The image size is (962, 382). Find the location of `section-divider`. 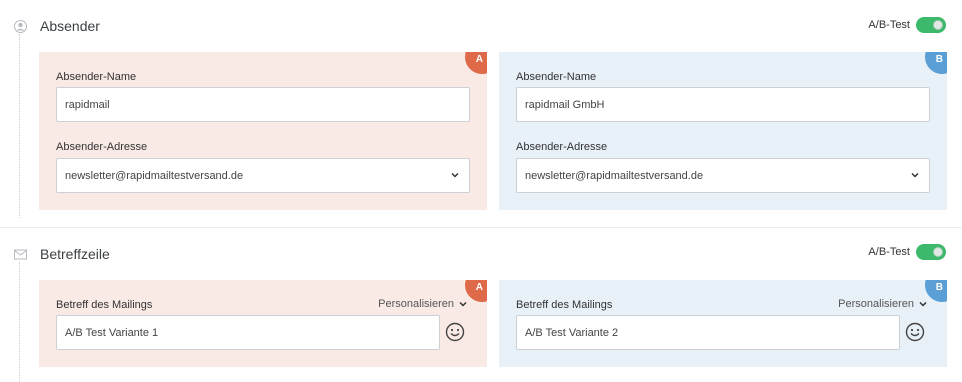

section-divider is located at coordinates (481, 227).